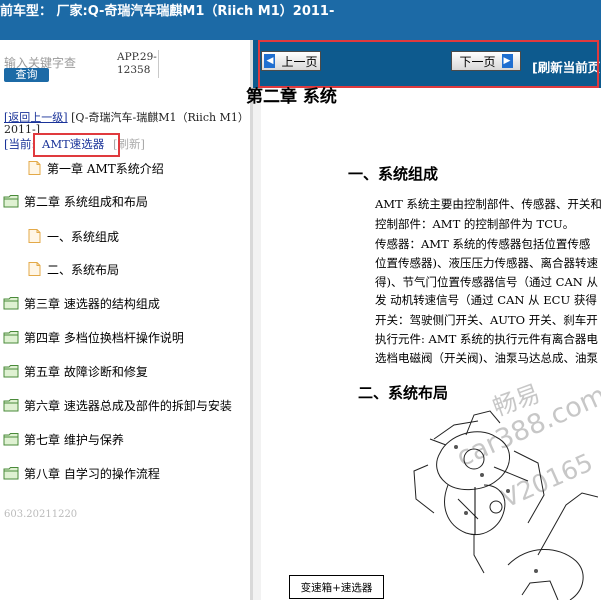 The image size is (601, 600). I want to click on diagram-label: 变速箱+速选器, so click(336, 587).